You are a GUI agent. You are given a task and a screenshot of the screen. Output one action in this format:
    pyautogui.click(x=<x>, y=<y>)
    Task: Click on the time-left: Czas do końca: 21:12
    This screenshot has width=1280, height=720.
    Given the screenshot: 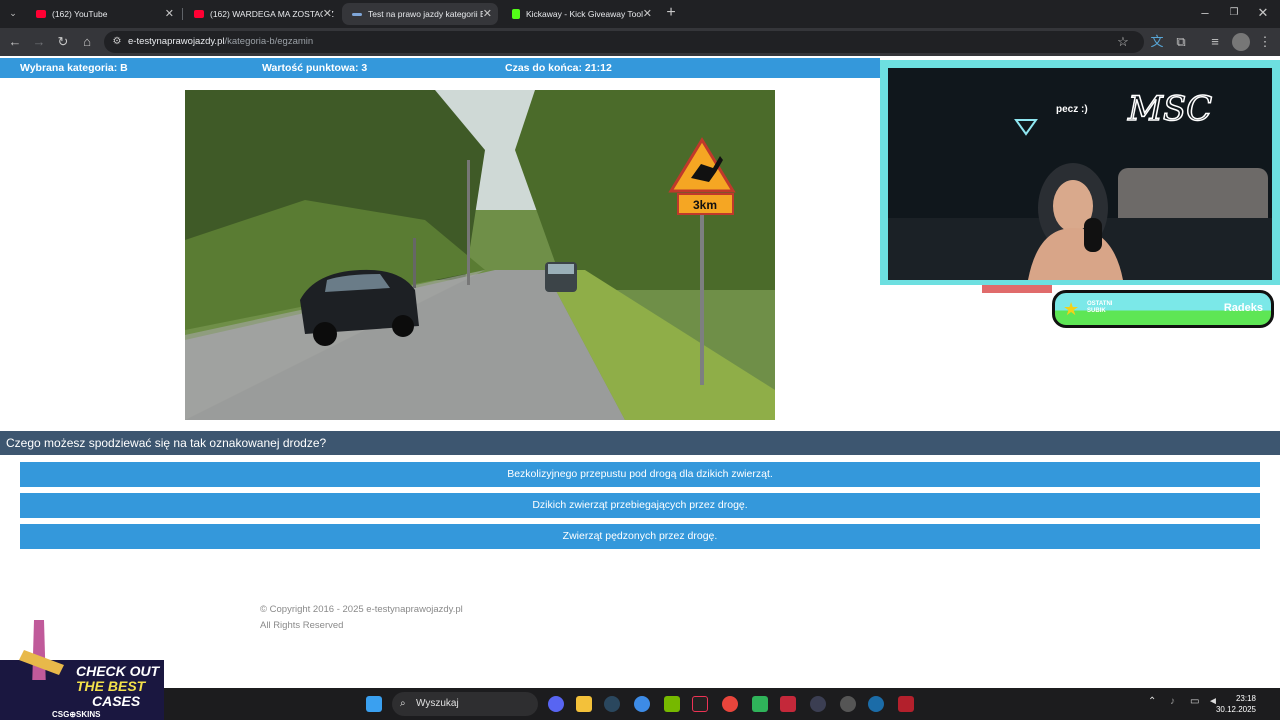 What is the action you would take?
    pyautogui.click(x=558, y=68)
    